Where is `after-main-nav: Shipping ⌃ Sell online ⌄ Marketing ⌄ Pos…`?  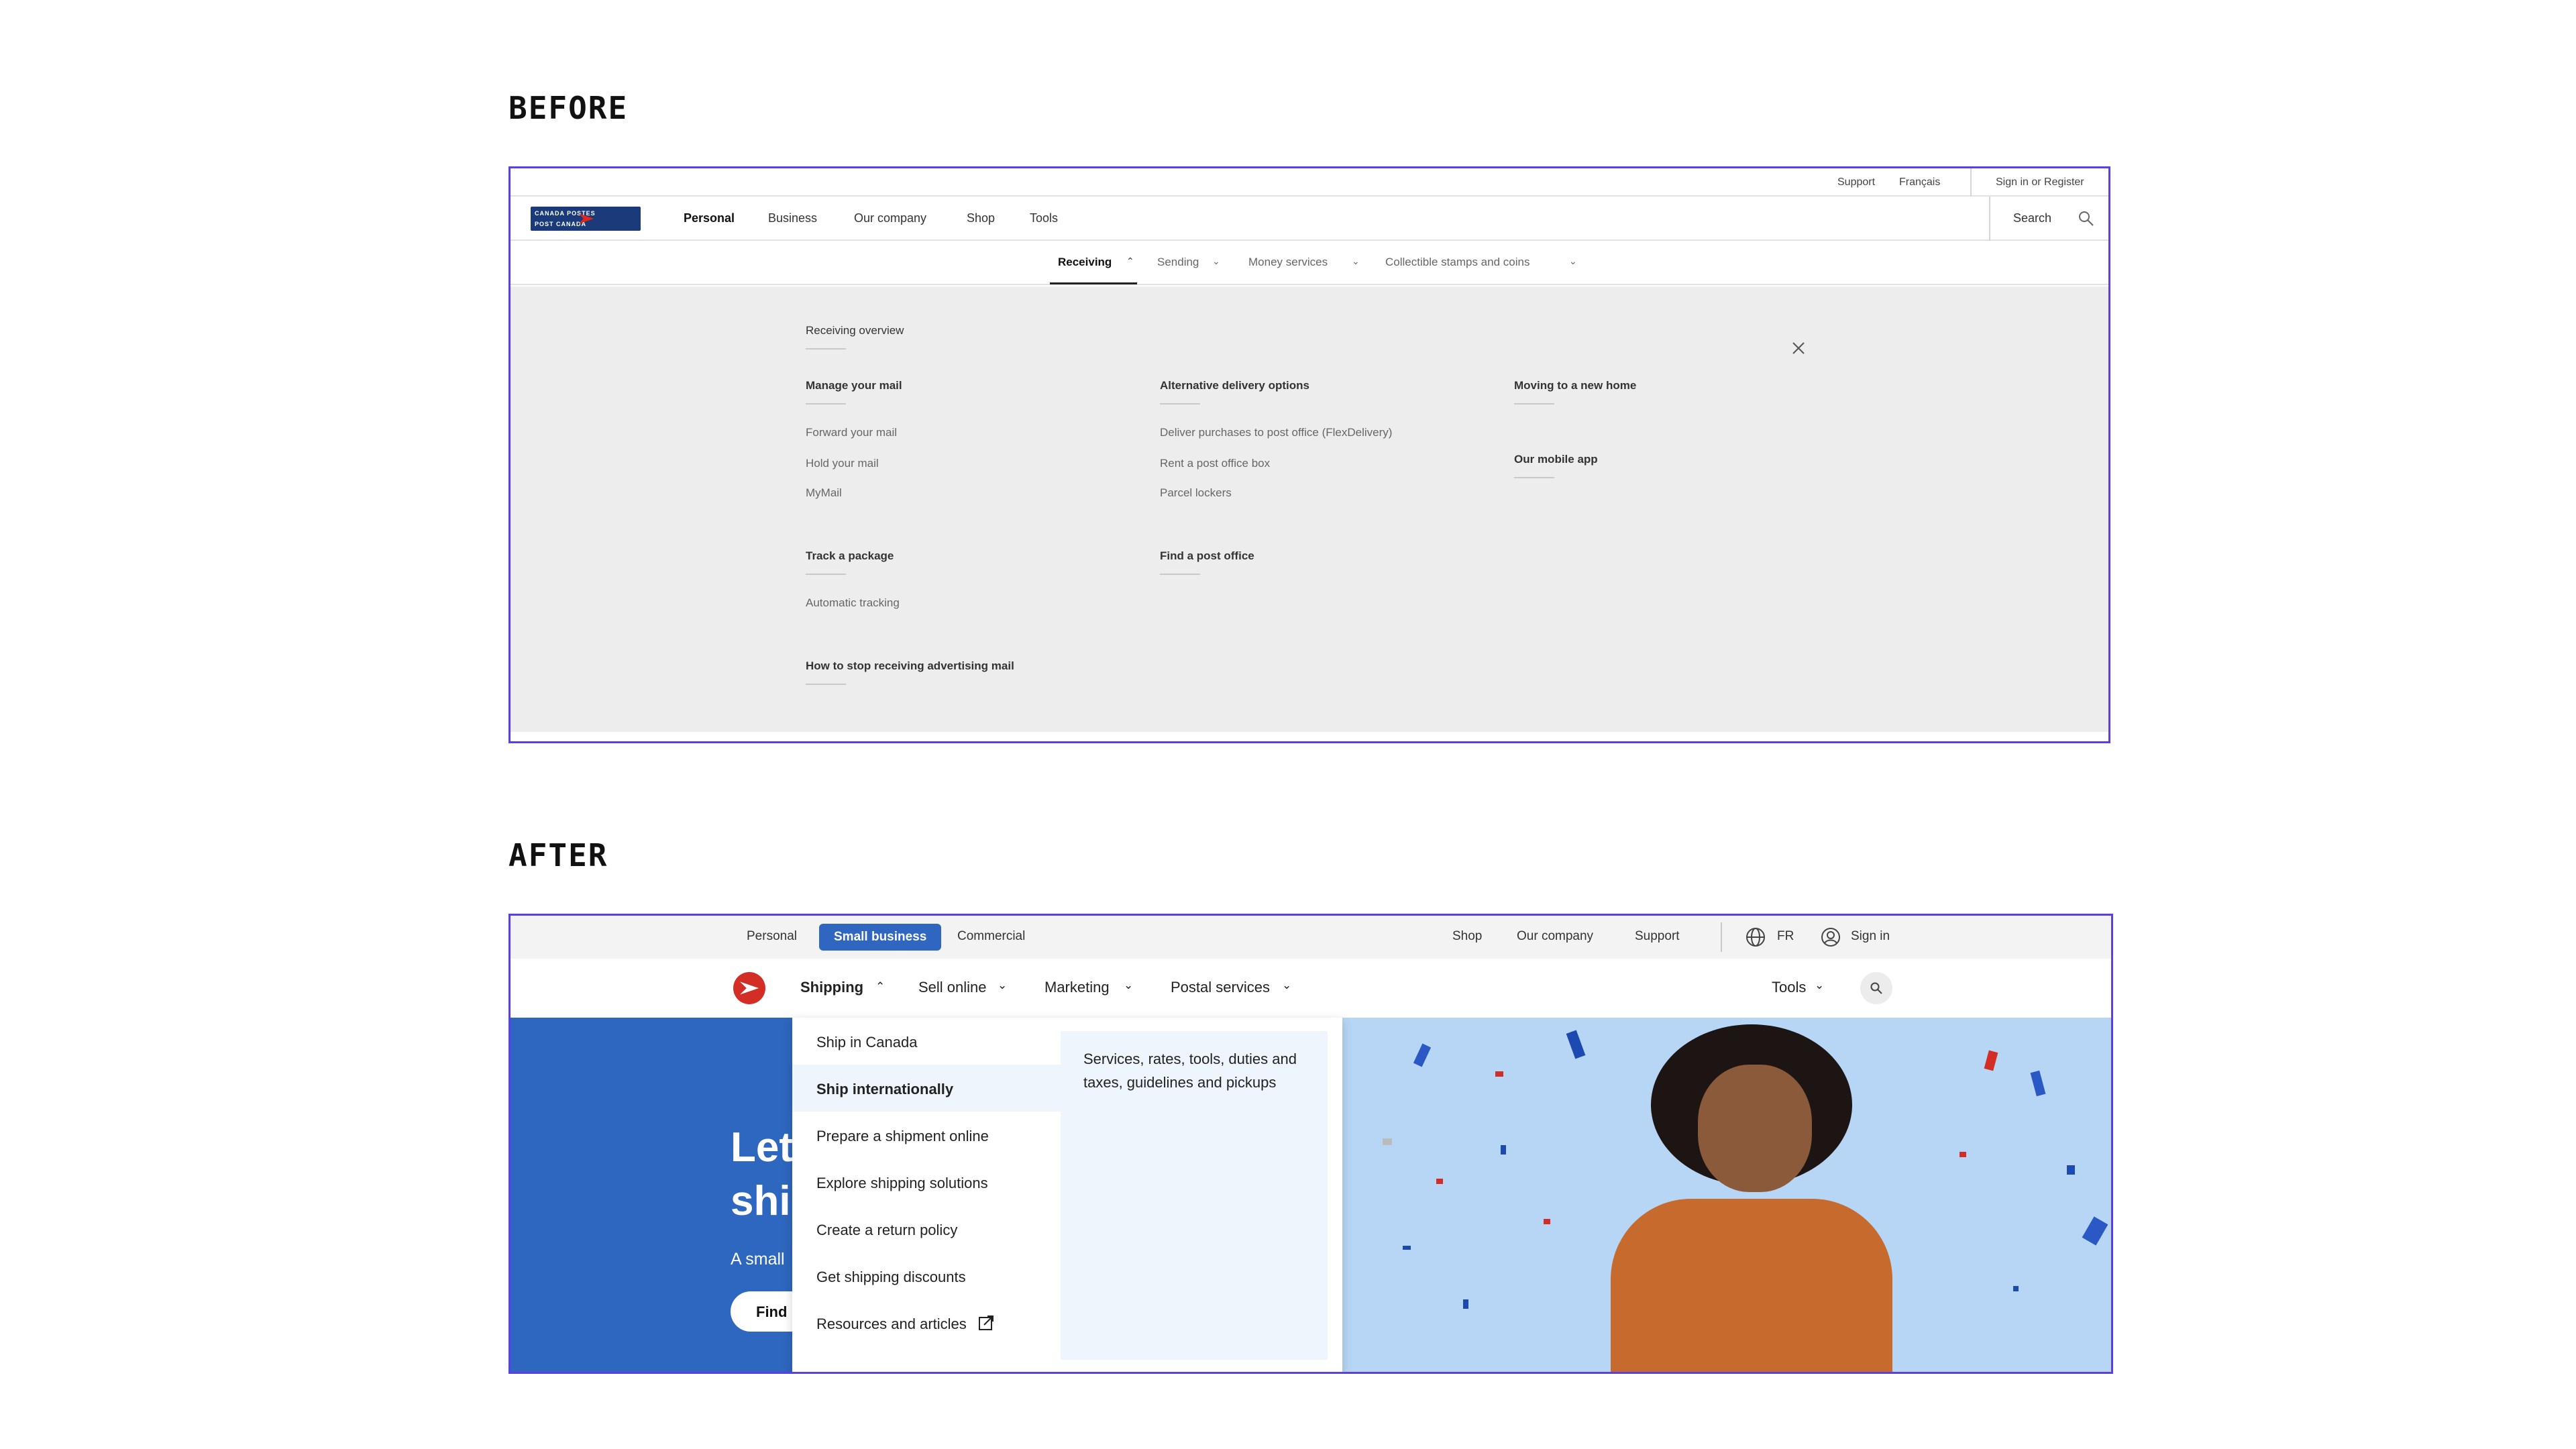
after-main-nav: Shipping ⌃ Sell online ⌄ Marketing ⌄ Pos… is located at coordinates (1311, 988).